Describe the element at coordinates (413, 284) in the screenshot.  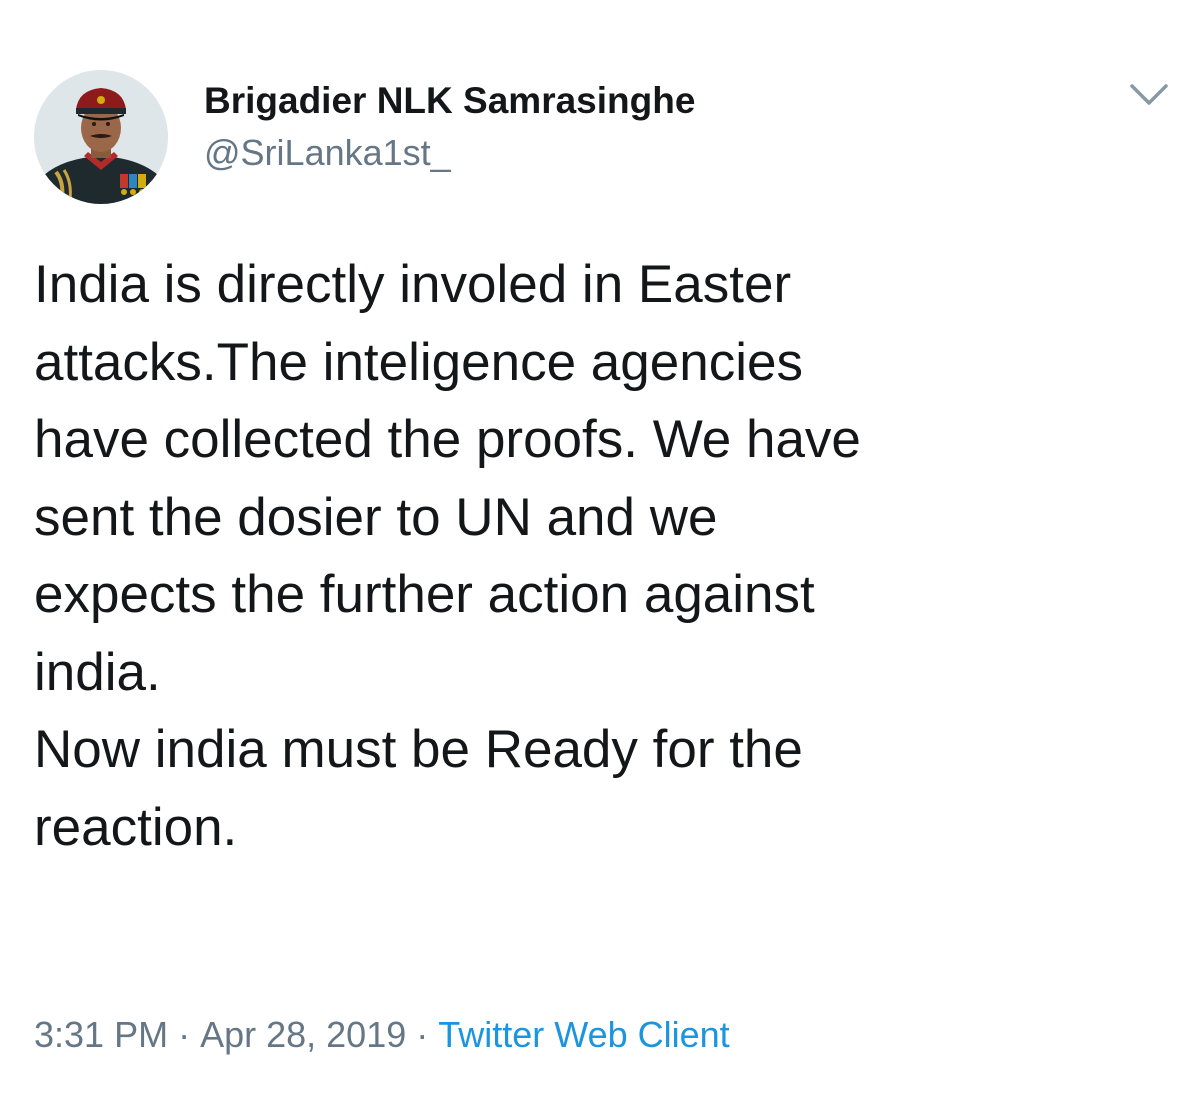
I see `tweet-text-line: India is directly involed in Easter` at that location.